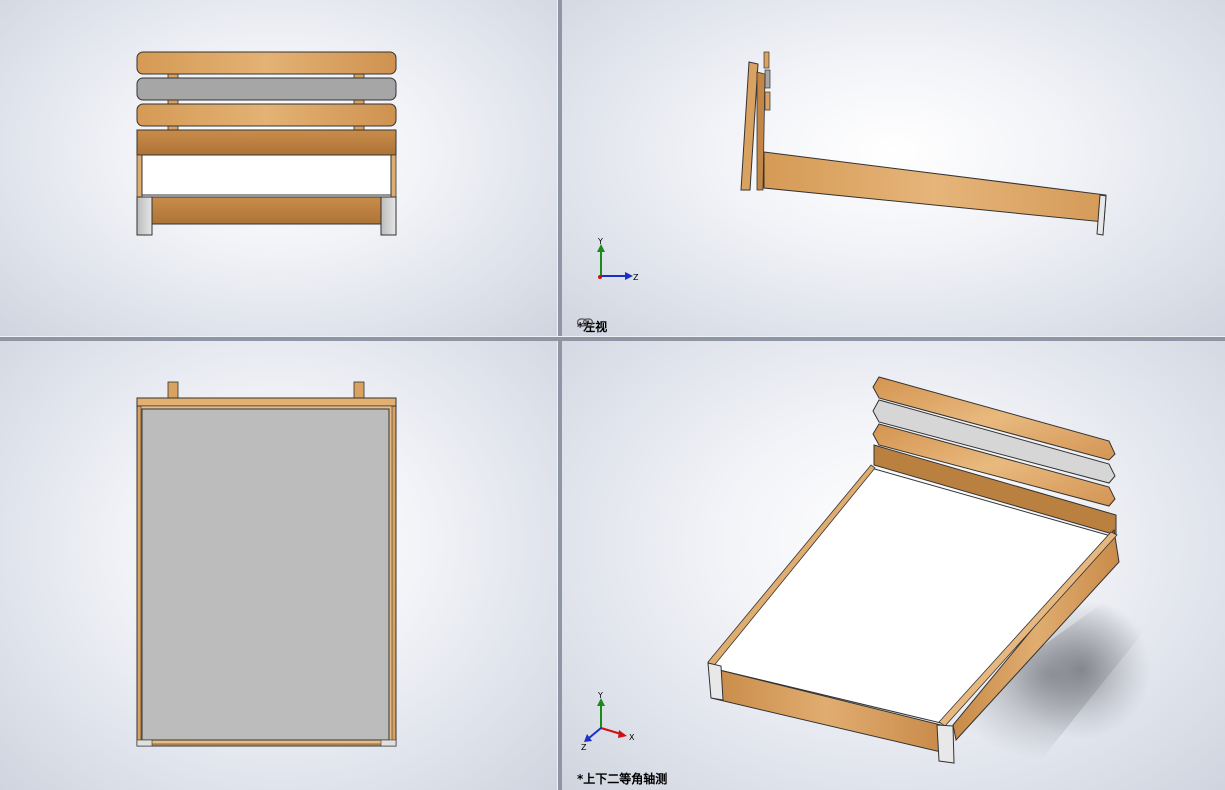  Describe the element at coordinates (945, 744) in the screenshot. I see `iso-leg-front-right` at that location.